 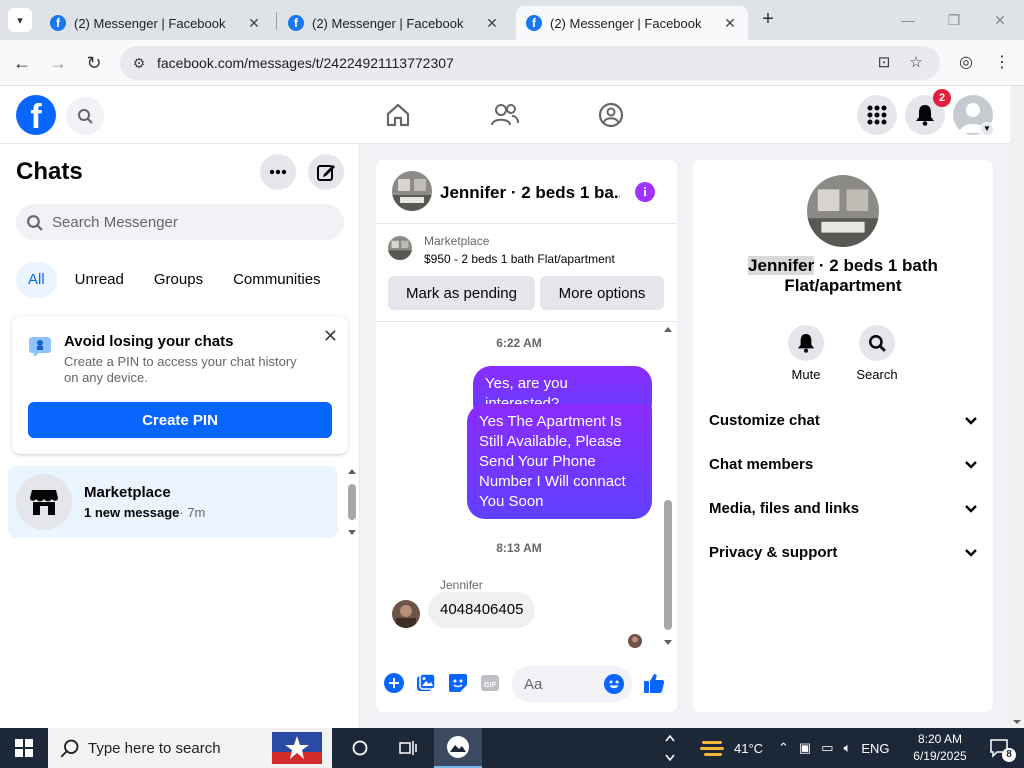 What do you see at coordinates (24, 748) in the screenshot?
I see `start-button` at bounding box center [24, 748].